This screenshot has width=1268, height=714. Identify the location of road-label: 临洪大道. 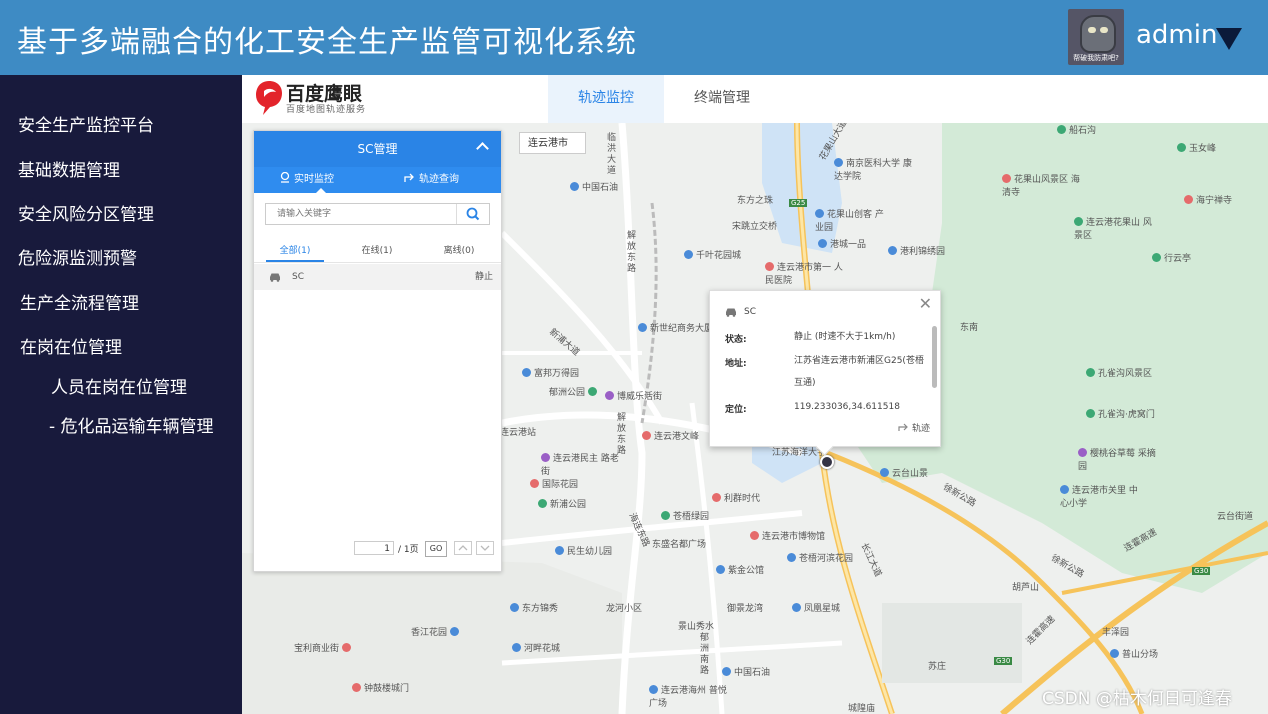
(612, 154).